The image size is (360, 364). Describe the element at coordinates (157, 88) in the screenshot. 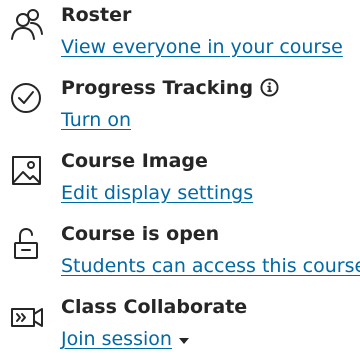

I see `progress-tracking-title-text: Progress Tracking` at that location.